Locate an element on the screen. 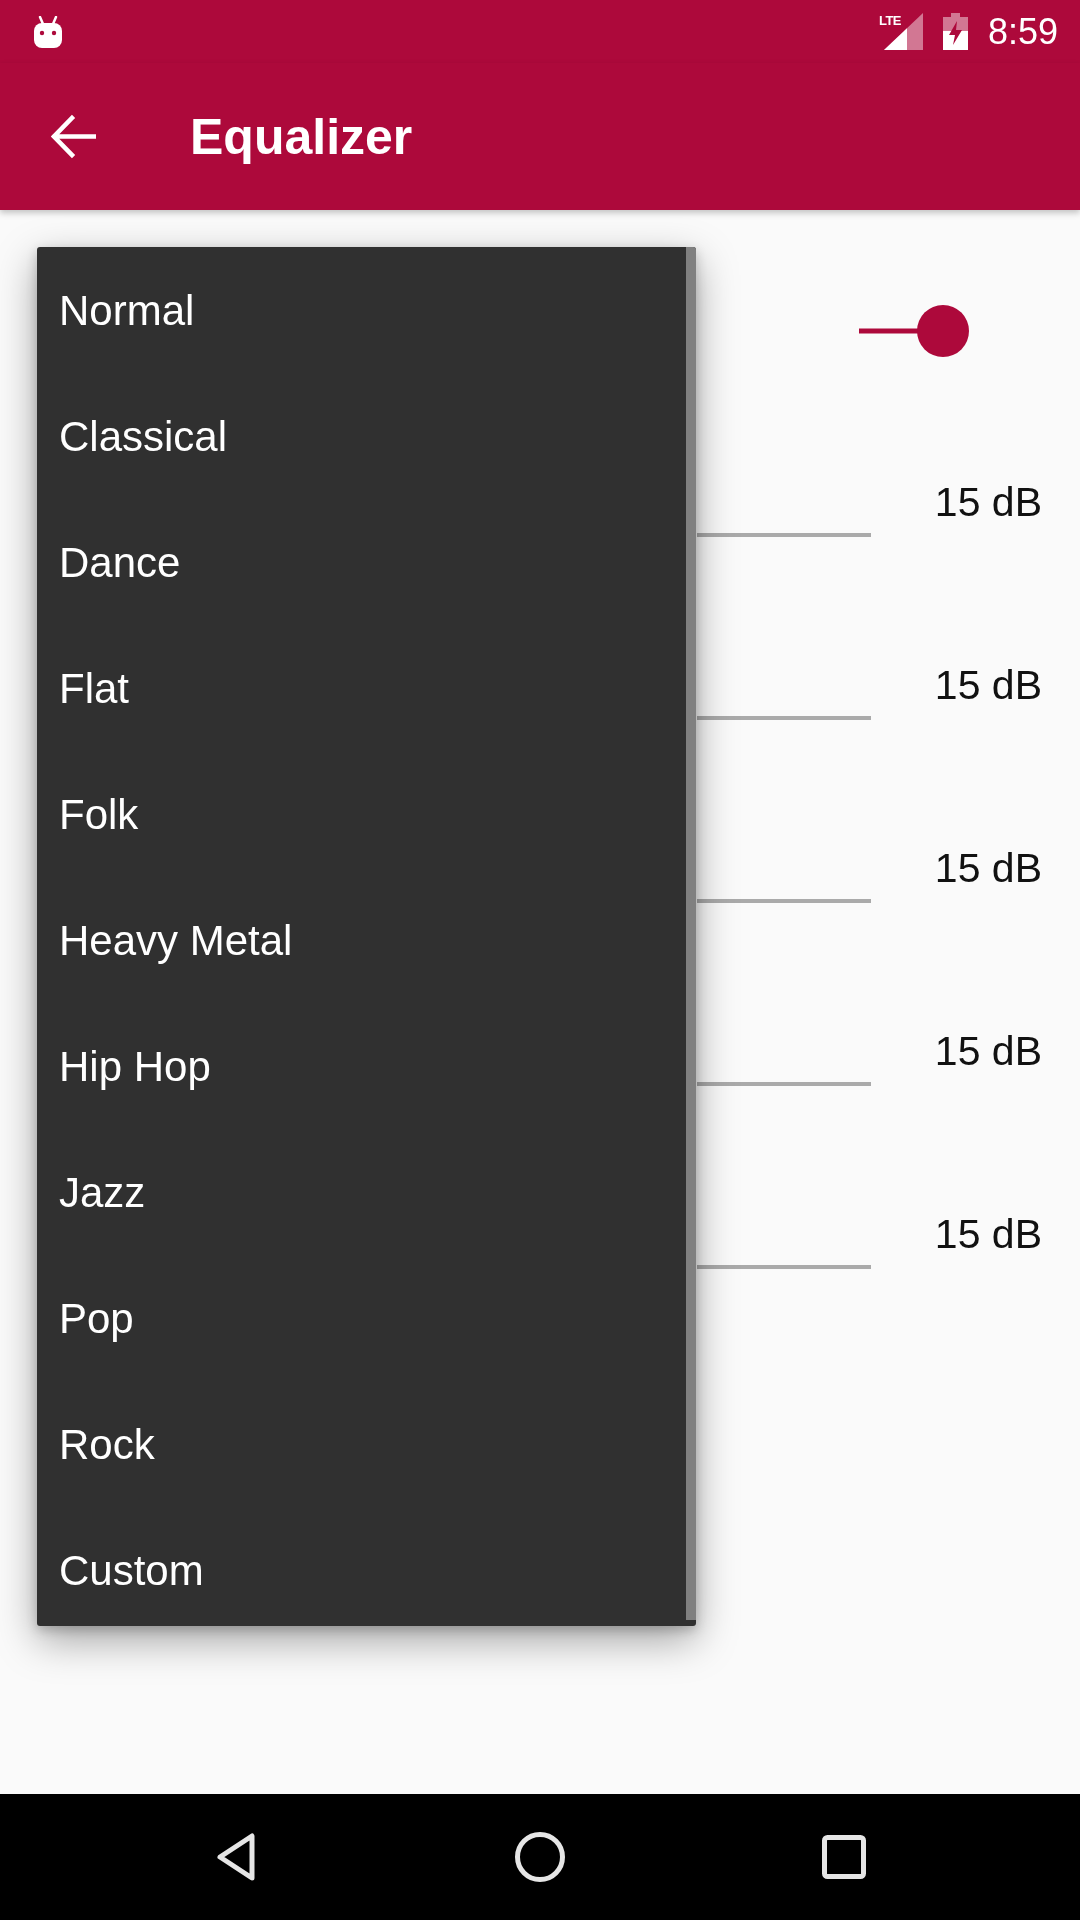 This screenshot has width=1080, height=1920. toggle-switch is located at coordinates (914, 331).